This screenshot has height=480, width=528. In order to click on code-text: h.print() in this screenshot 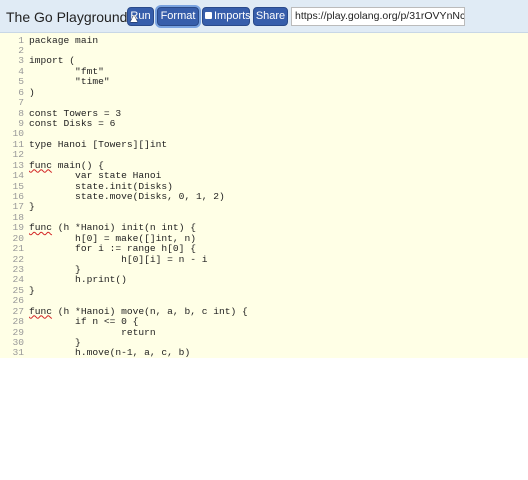, I will do `click(78, 280)`.